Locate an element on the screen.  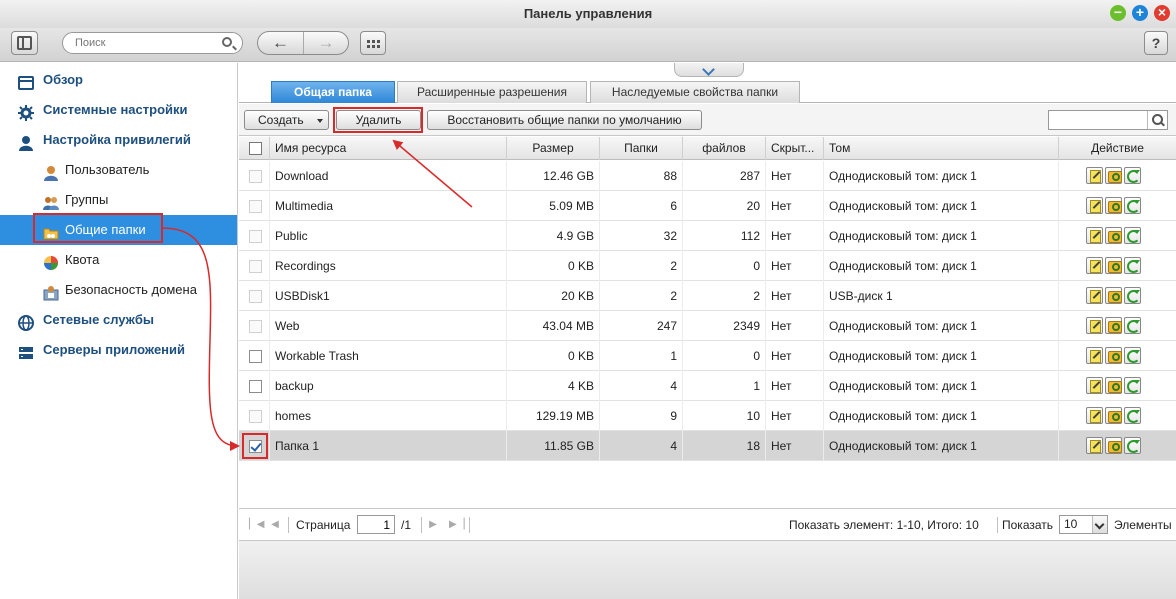
sidebar-item: Сетевые службы is located at coordinates (118, 320).